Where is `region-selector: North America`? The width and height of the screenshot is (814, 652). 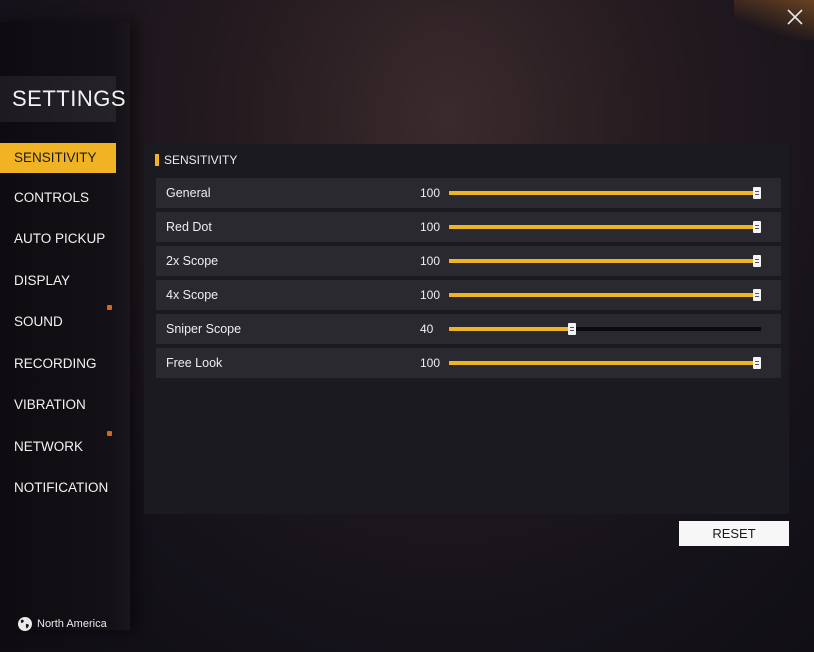
region-selector: North America is located at coordinates (62, 624).